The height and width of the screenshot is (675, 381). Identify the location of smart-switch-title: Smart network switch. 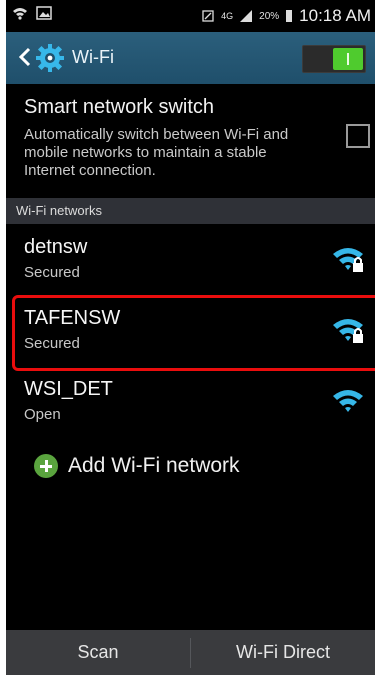
(119, 107).